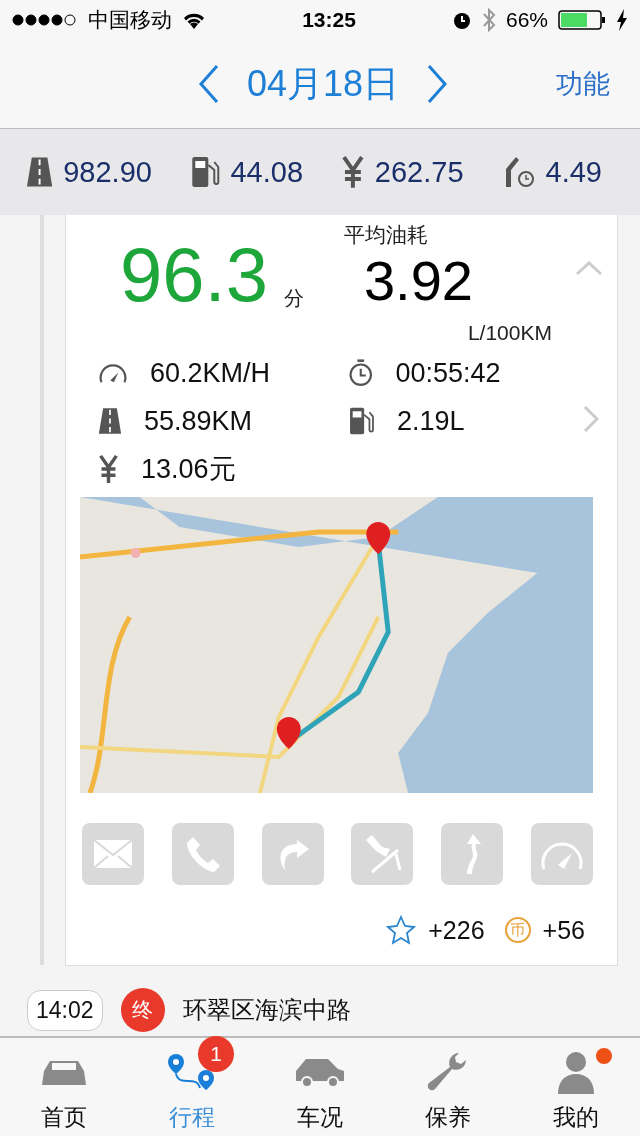 The image size is (640, 1136). I want to click on tab-bar-item: 我的, so click(576, 1087).